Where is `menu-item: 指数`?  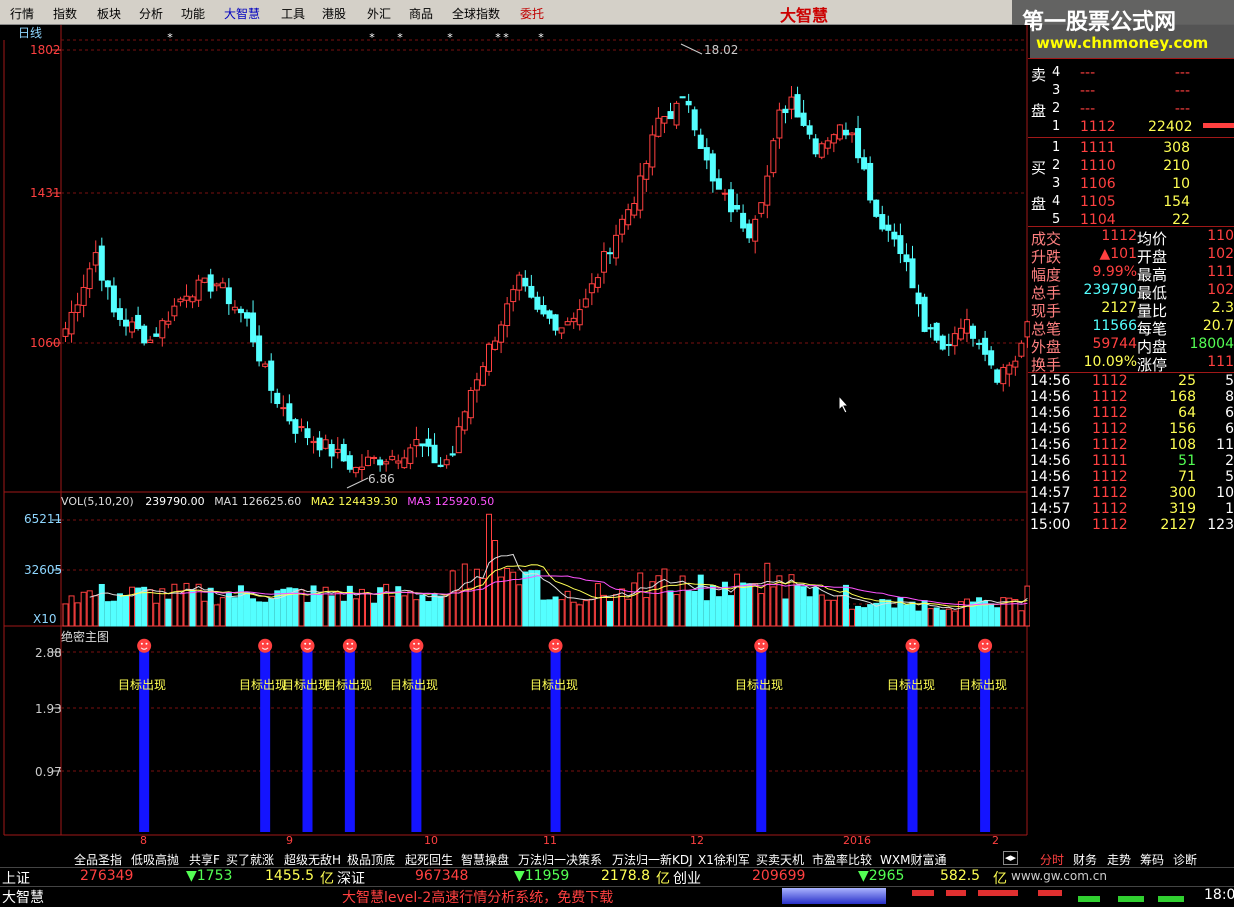
menu-item: 指数 is located at coordinates (65, 13).